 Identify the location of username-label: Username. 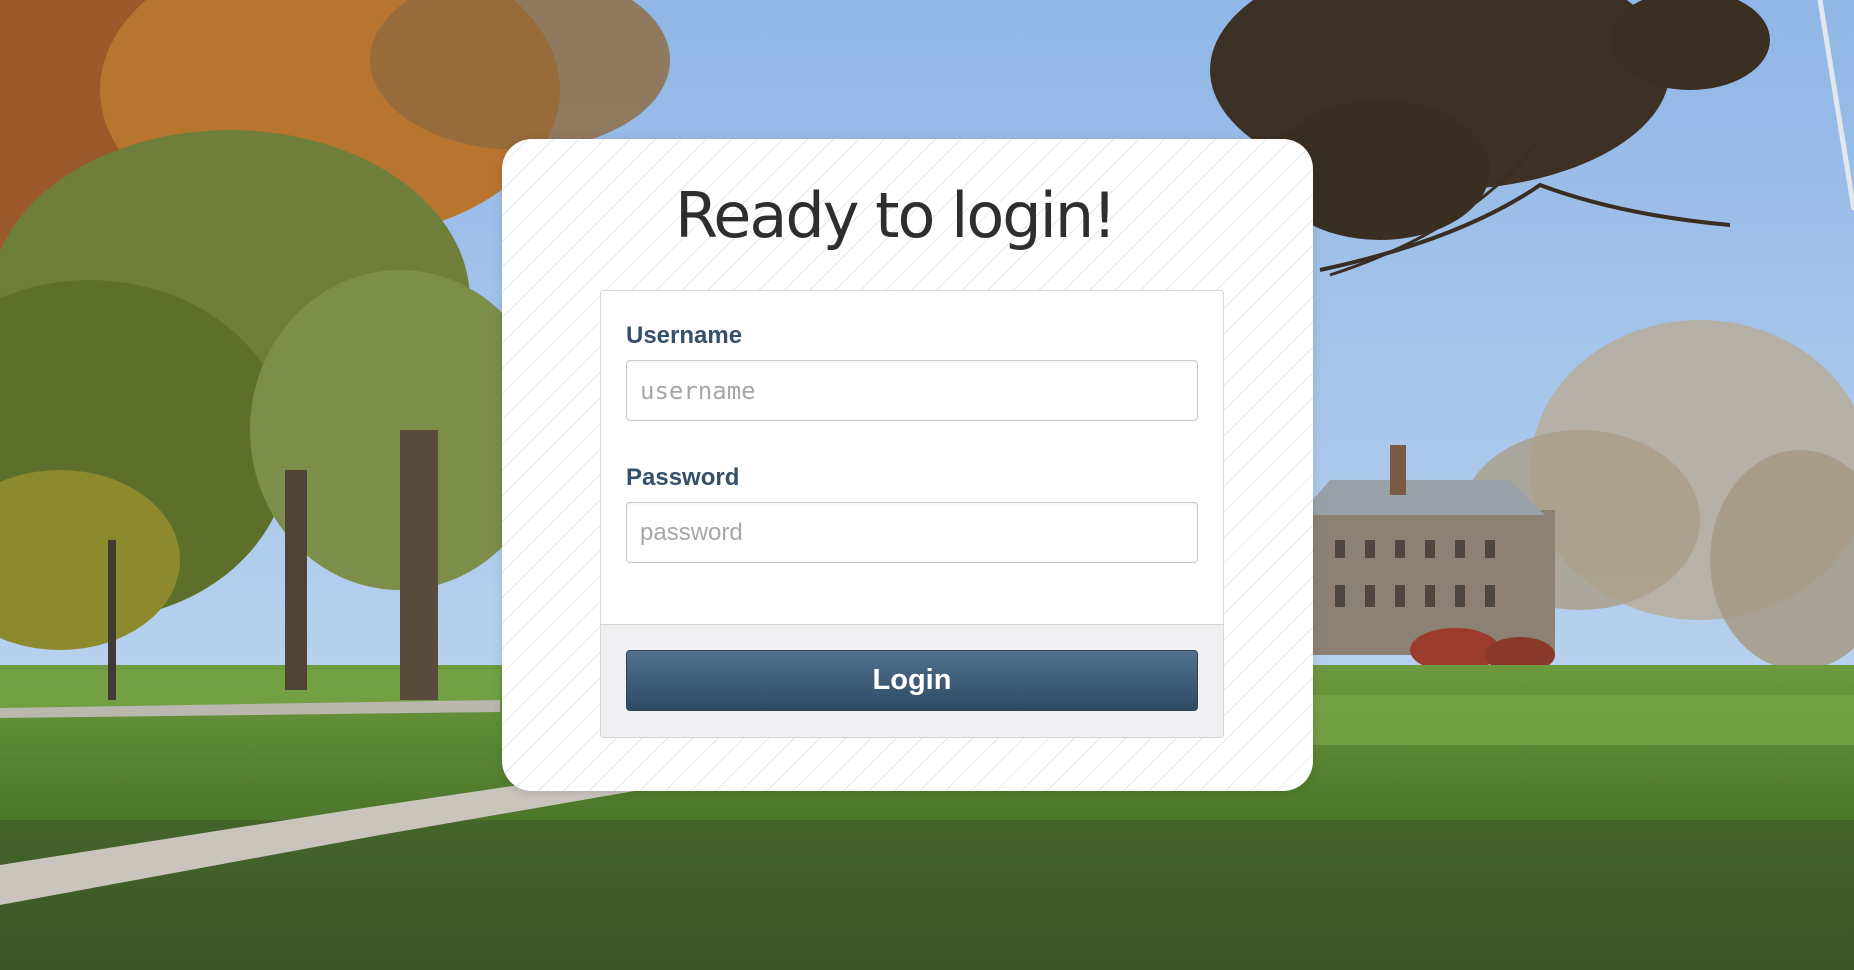
(684, 335).